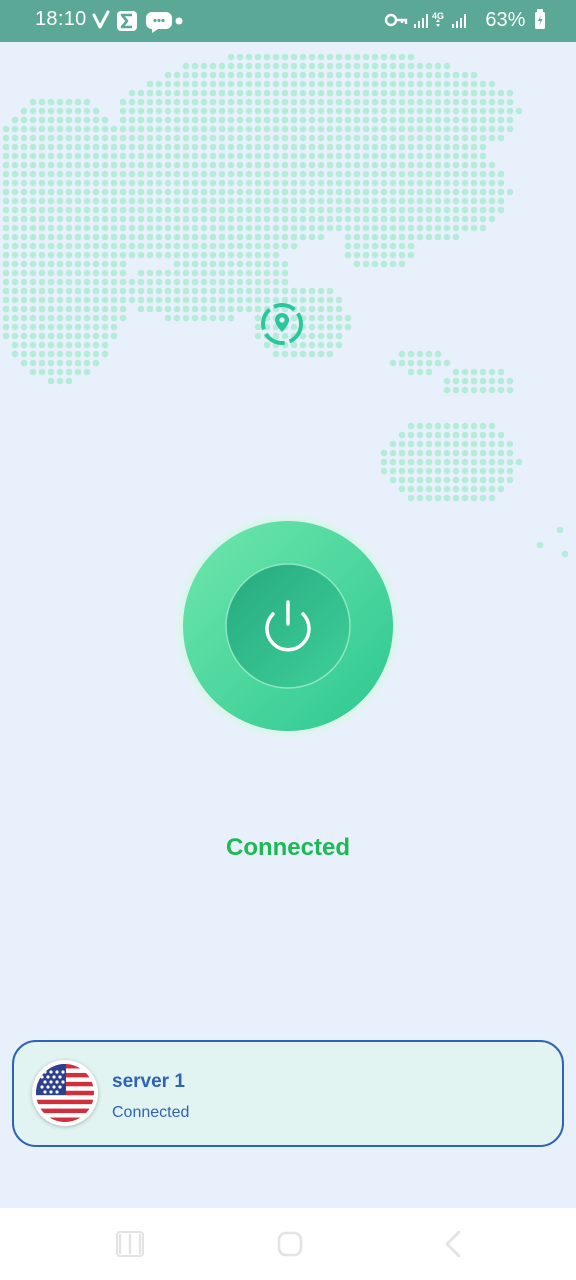 Image resolution: width=576 pixels, height=1280 pixels. What do you see at coordinates (130, 1244) in the screenshot?
I see `recent-apps-icon` at bounding box center [130, 1244].